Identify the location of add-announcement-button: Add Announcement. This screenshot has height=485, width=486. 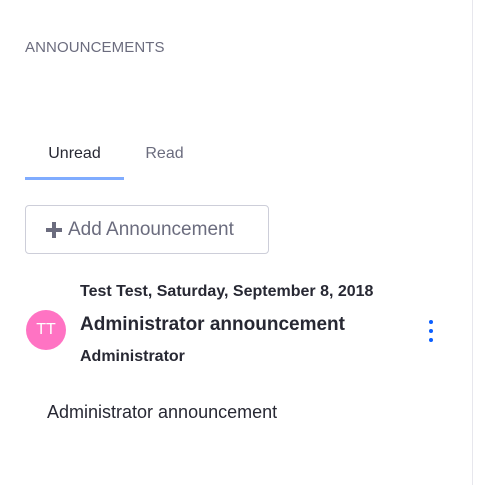
(147, 229).